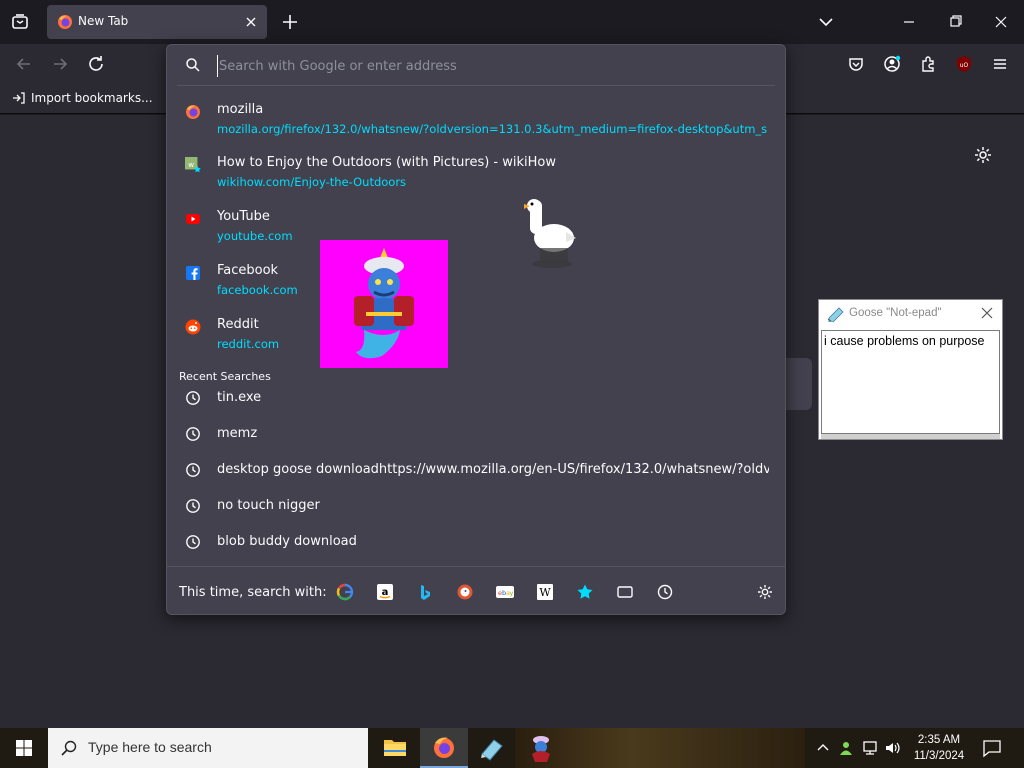 The image size is (1024, 768). What do you see at coordinates (512, 22) in the screenshot?
I see `tab-strip: New Tab` at bounding box center [512, 22].